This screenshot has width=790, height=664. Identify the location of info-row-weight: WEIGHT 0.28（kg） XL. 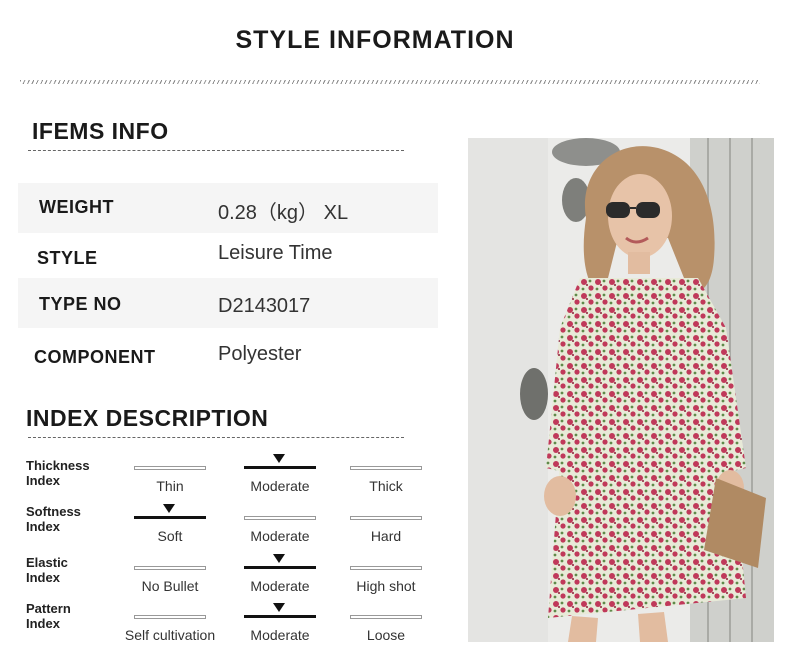
(228, 208).